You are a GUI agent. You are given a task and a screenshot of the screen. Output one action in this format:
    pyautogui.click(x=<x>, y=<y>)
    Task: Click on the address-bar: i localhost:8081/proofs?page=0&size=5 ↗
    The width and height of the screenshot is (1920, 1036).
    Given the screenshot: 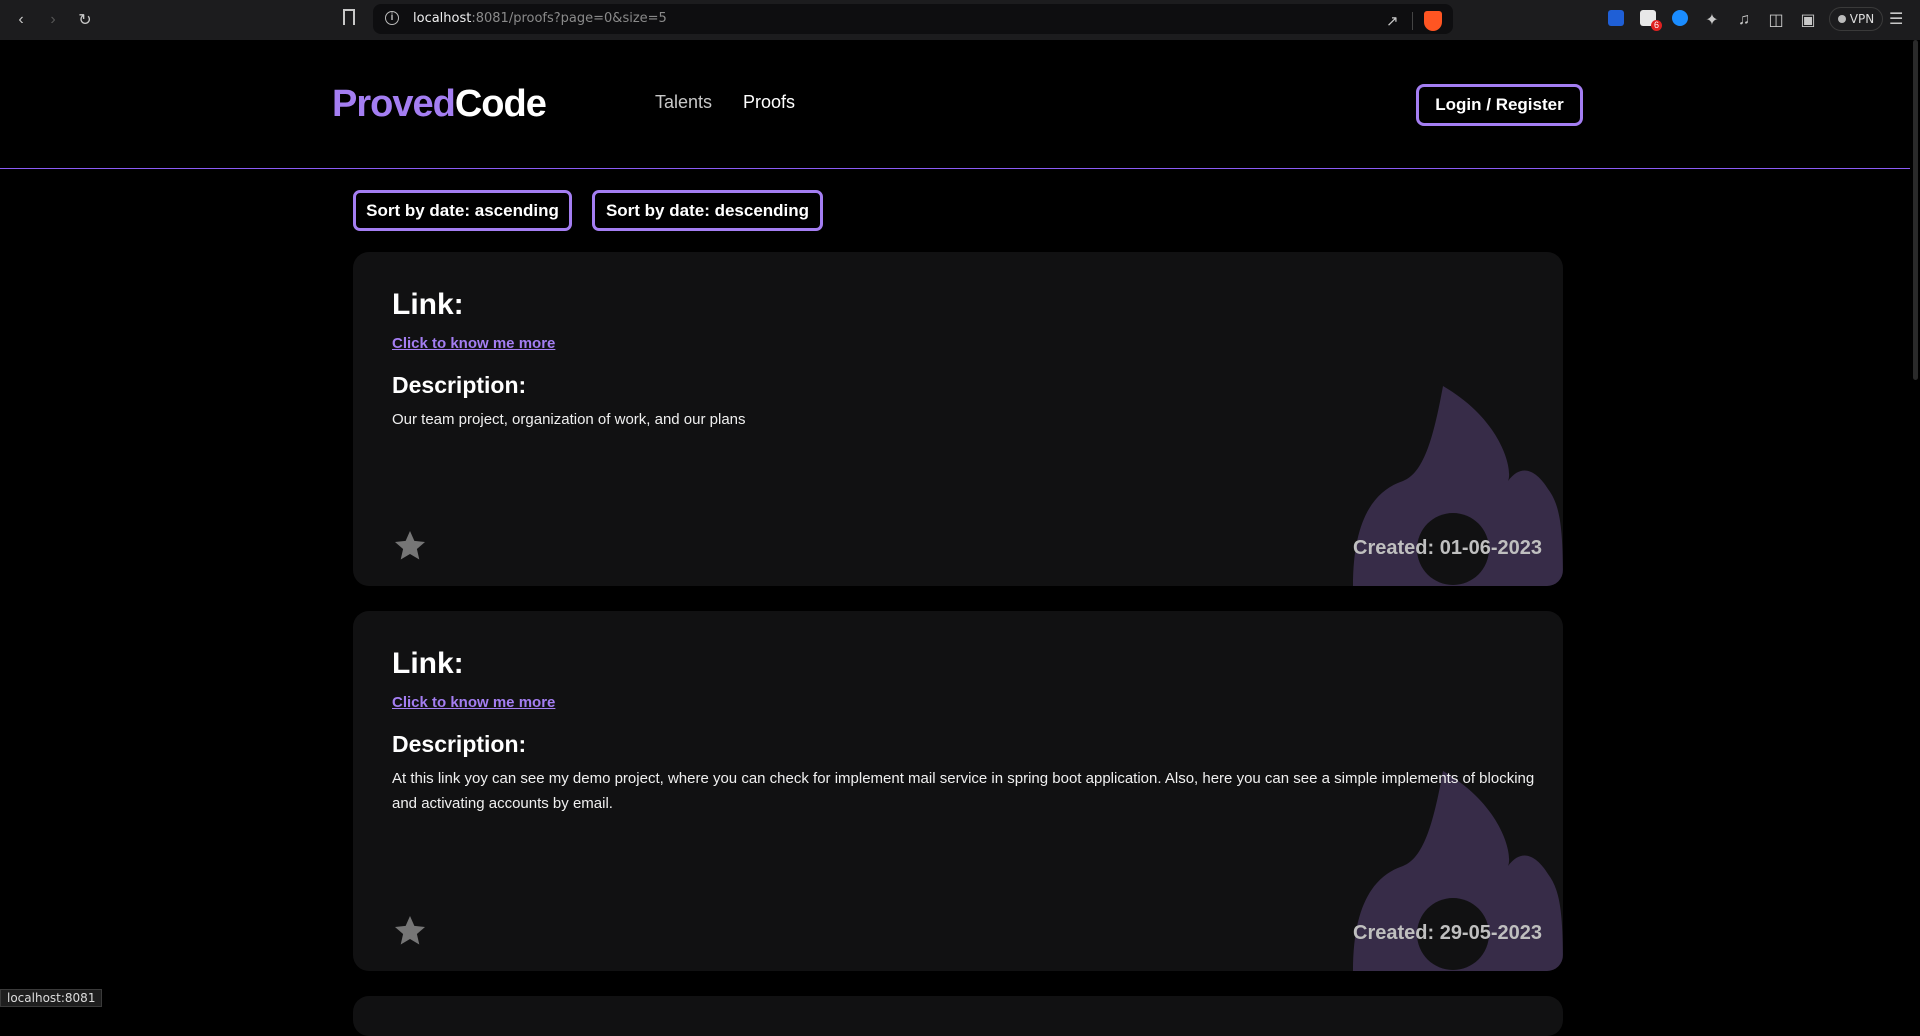 What is the action you would take?
    pyautogui.click(x=913, y=19)
    